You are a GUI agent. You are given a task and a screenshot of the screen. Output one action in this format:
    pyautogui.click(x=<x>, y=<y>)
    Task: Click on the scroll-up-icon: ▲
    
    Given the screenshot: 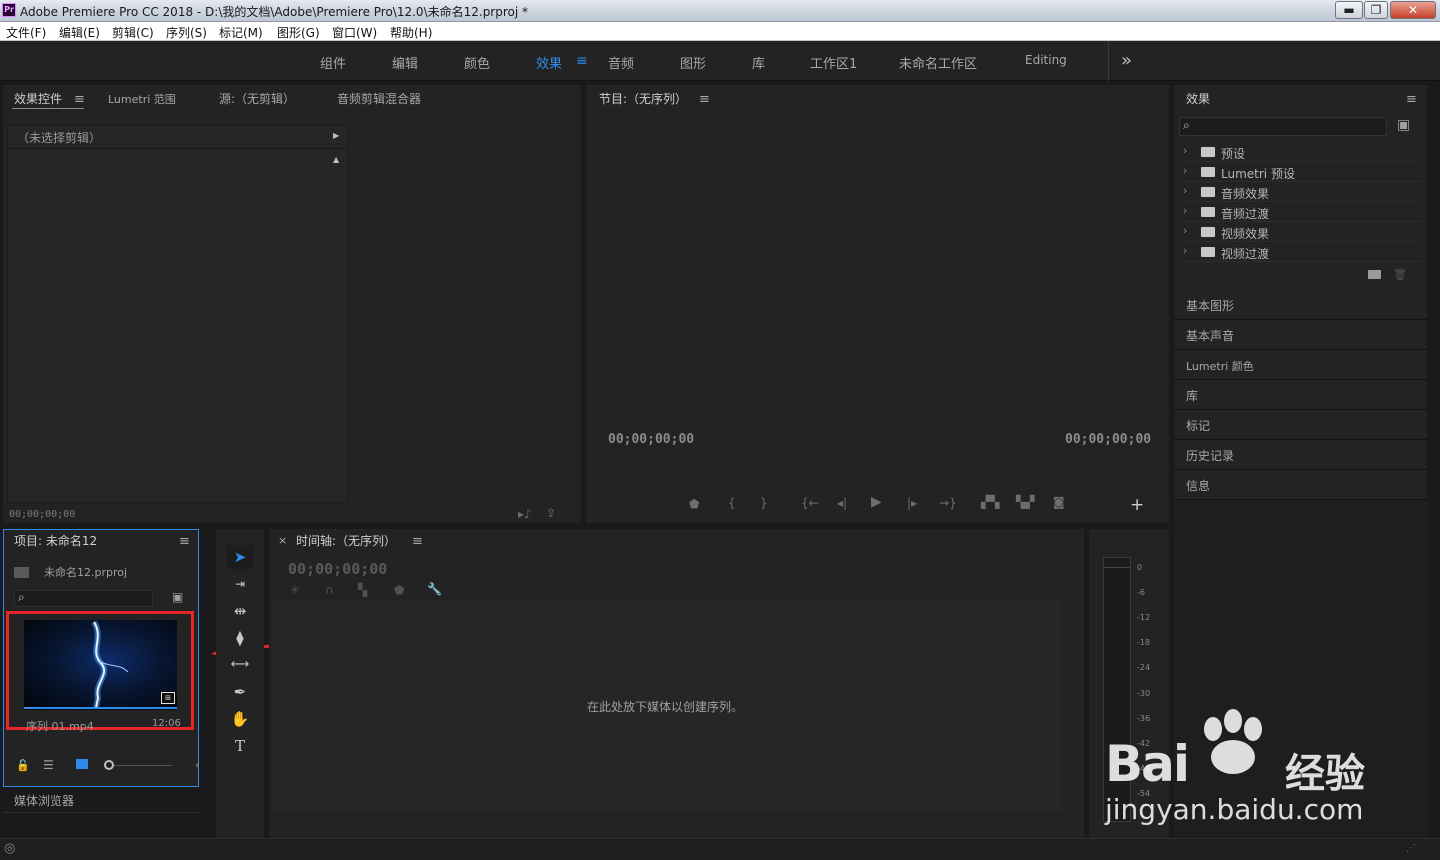 What is the action you would take?
    pyautogui.click(x=336, y=159)
    